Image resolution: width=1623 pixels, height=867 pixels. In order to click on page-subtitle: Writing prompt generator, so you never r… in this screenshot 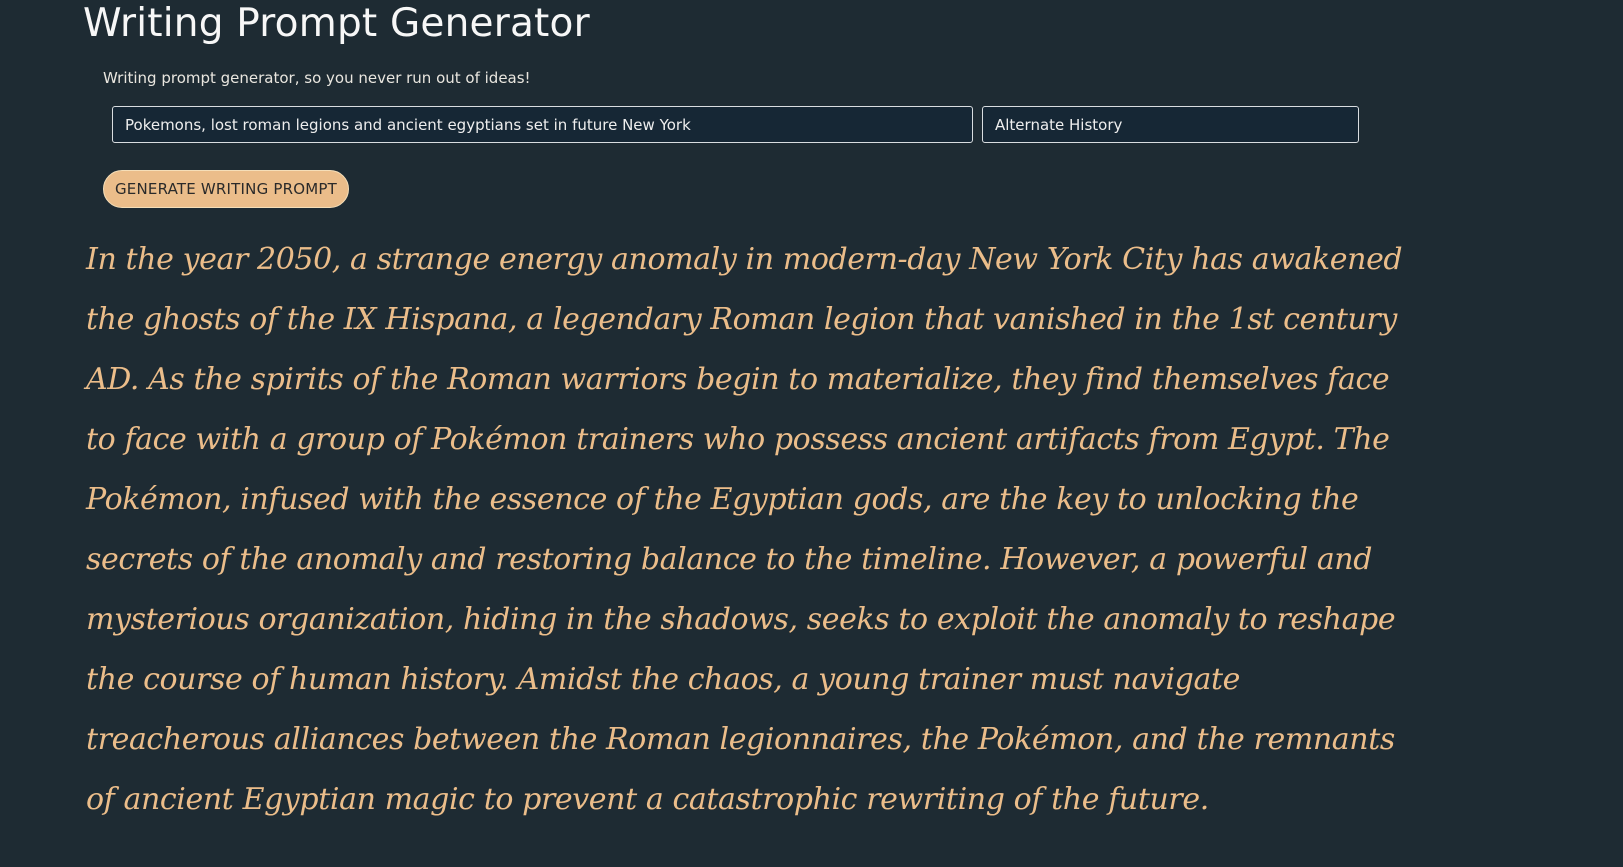, I will do `click(317, 78)`.